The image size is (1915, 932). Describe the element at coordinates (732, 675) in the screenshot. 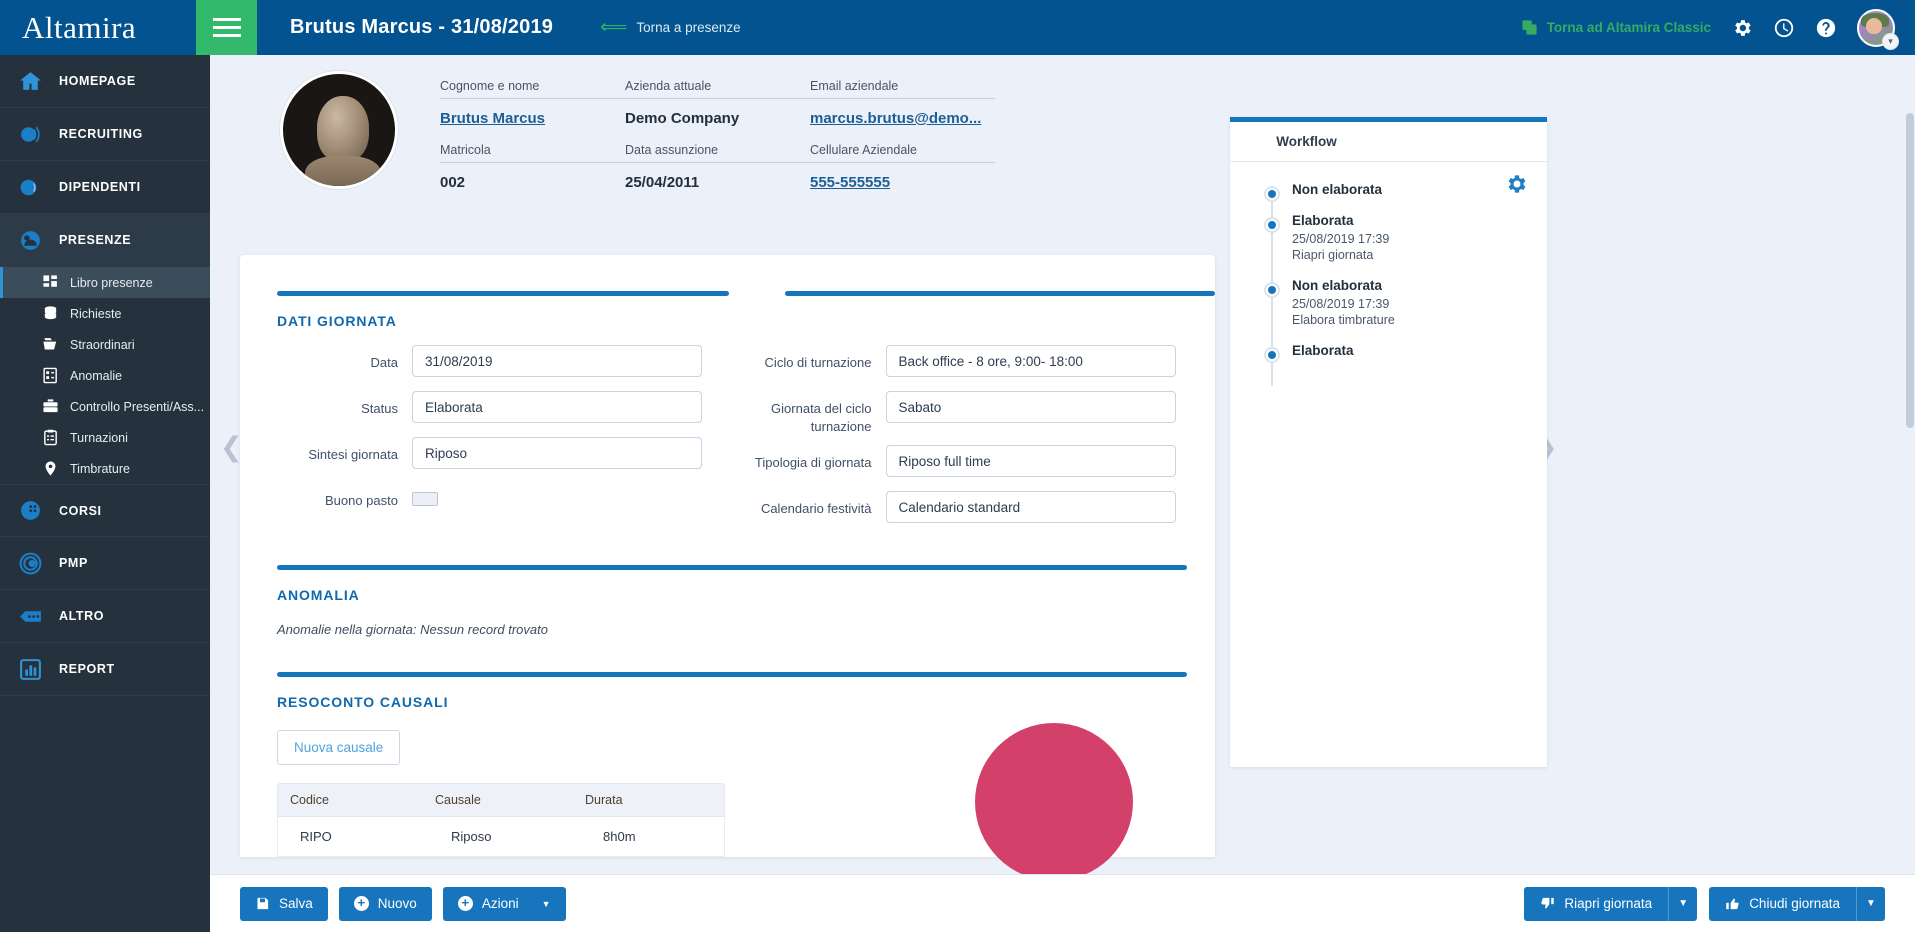

I see `section-rule-resoconto` at that location.